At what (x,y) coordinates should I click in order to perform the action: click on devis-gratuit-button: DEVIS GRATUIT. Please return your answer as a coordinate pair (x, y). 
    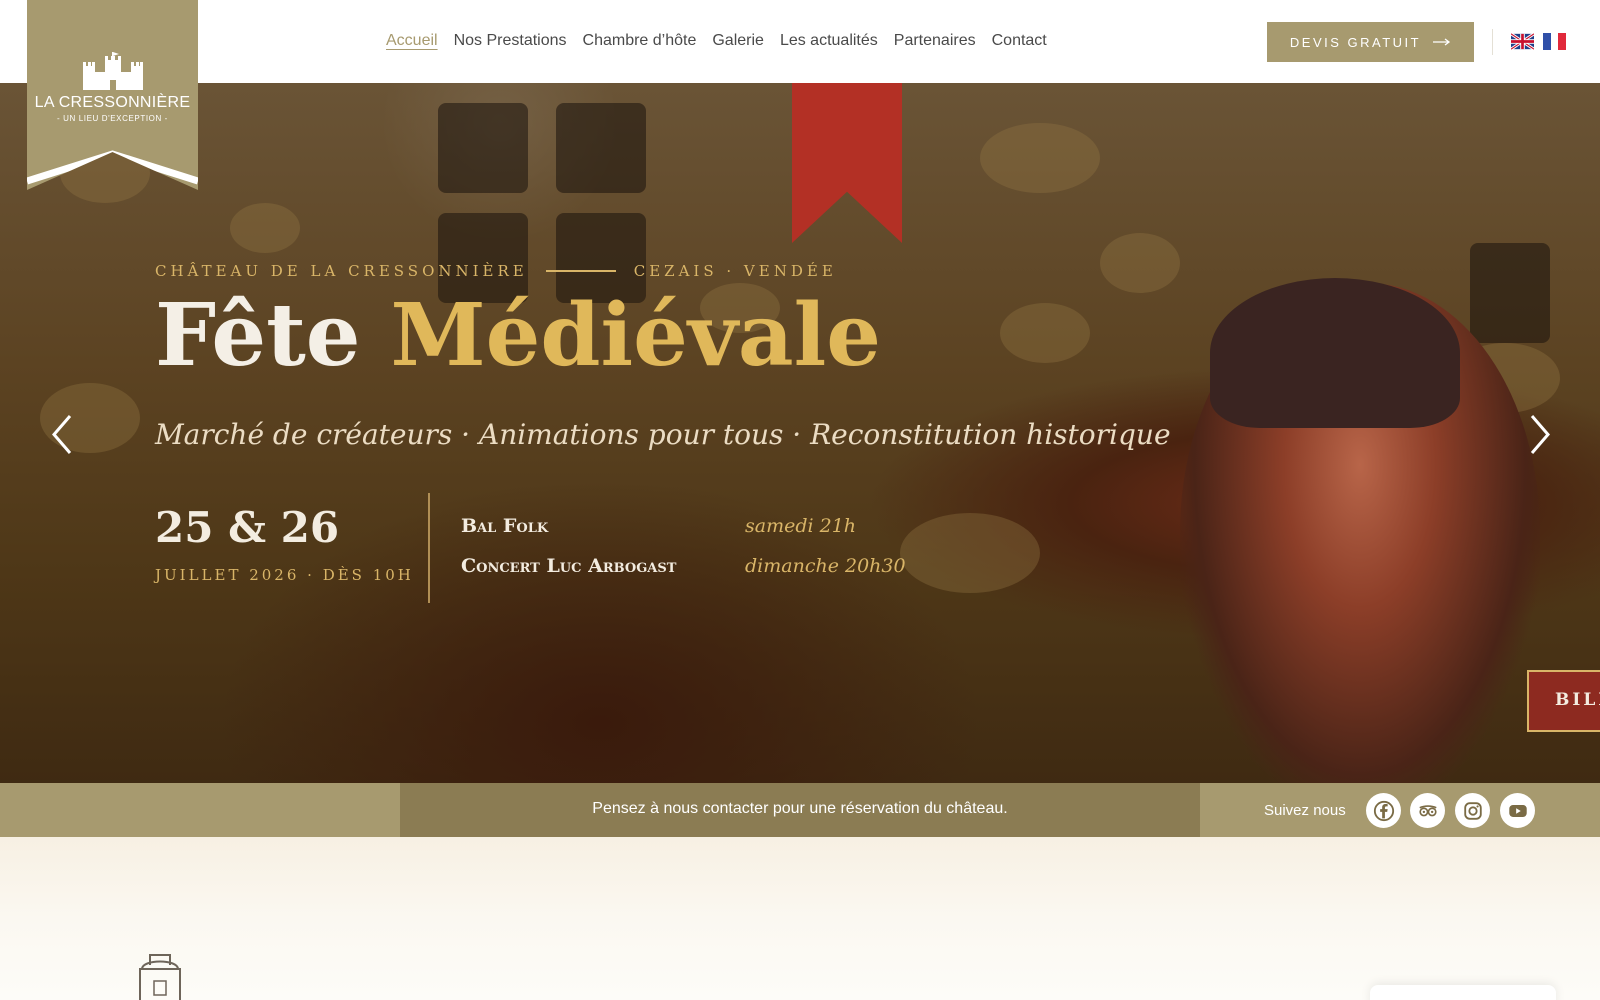
    Looking at the image, I should click on (1370, 42).